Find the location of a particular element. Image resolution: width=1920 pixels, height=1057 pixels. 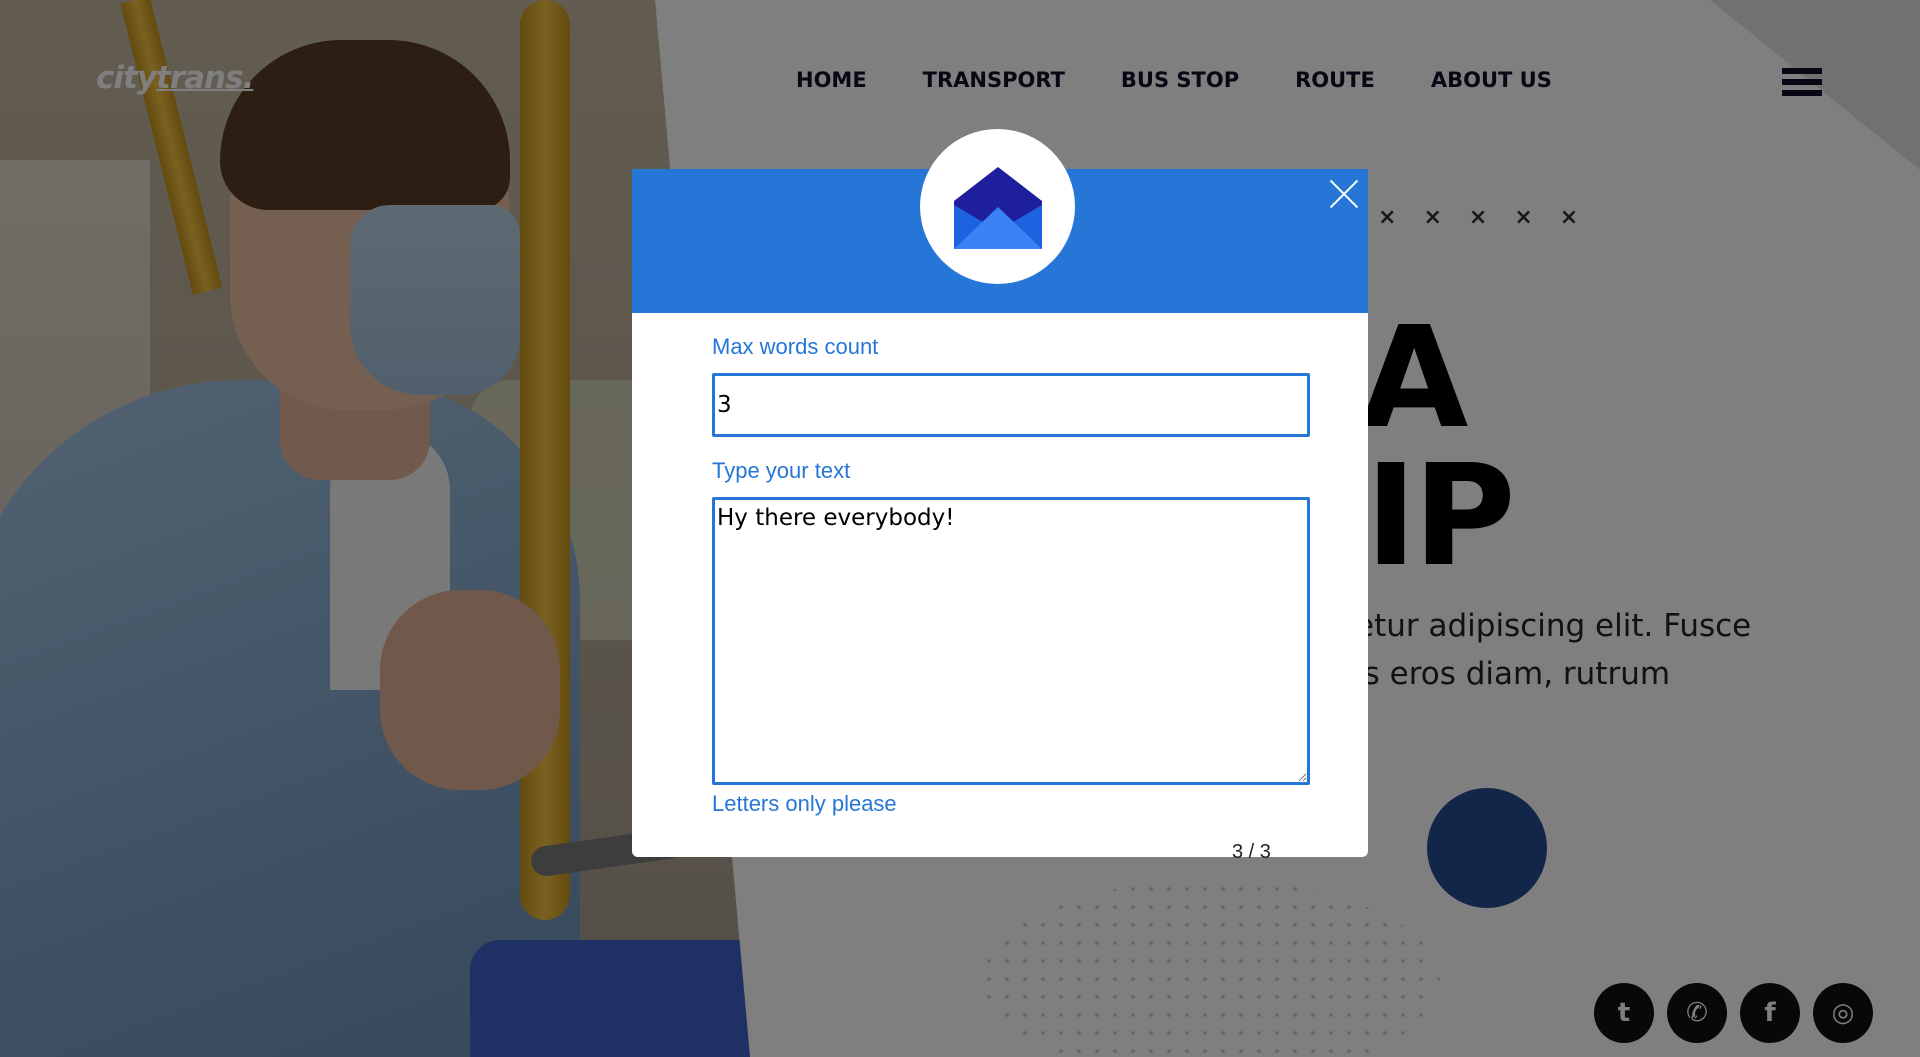

max-words-label: Max words count is located at coordinates (795, 346).